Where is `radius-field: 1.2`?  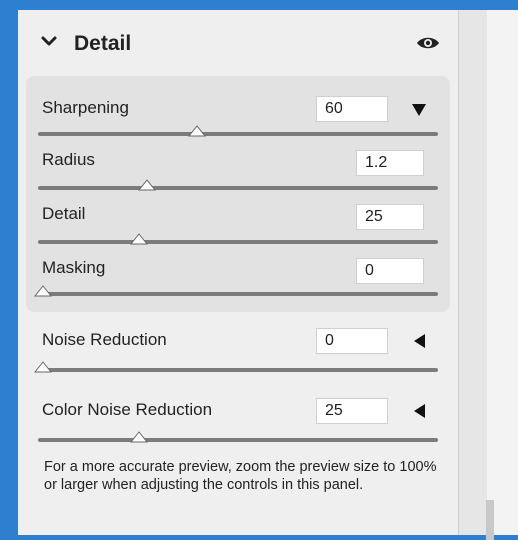 radius-field: 1.2 is located at coordinates (390, 163).